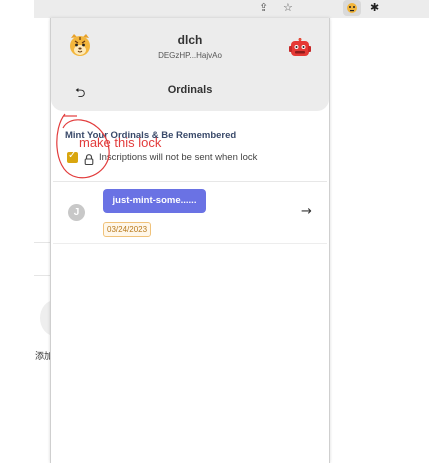 This screenshot has width=429, height=463. I want to click on page-title: Ordinals, so click(190, 90).